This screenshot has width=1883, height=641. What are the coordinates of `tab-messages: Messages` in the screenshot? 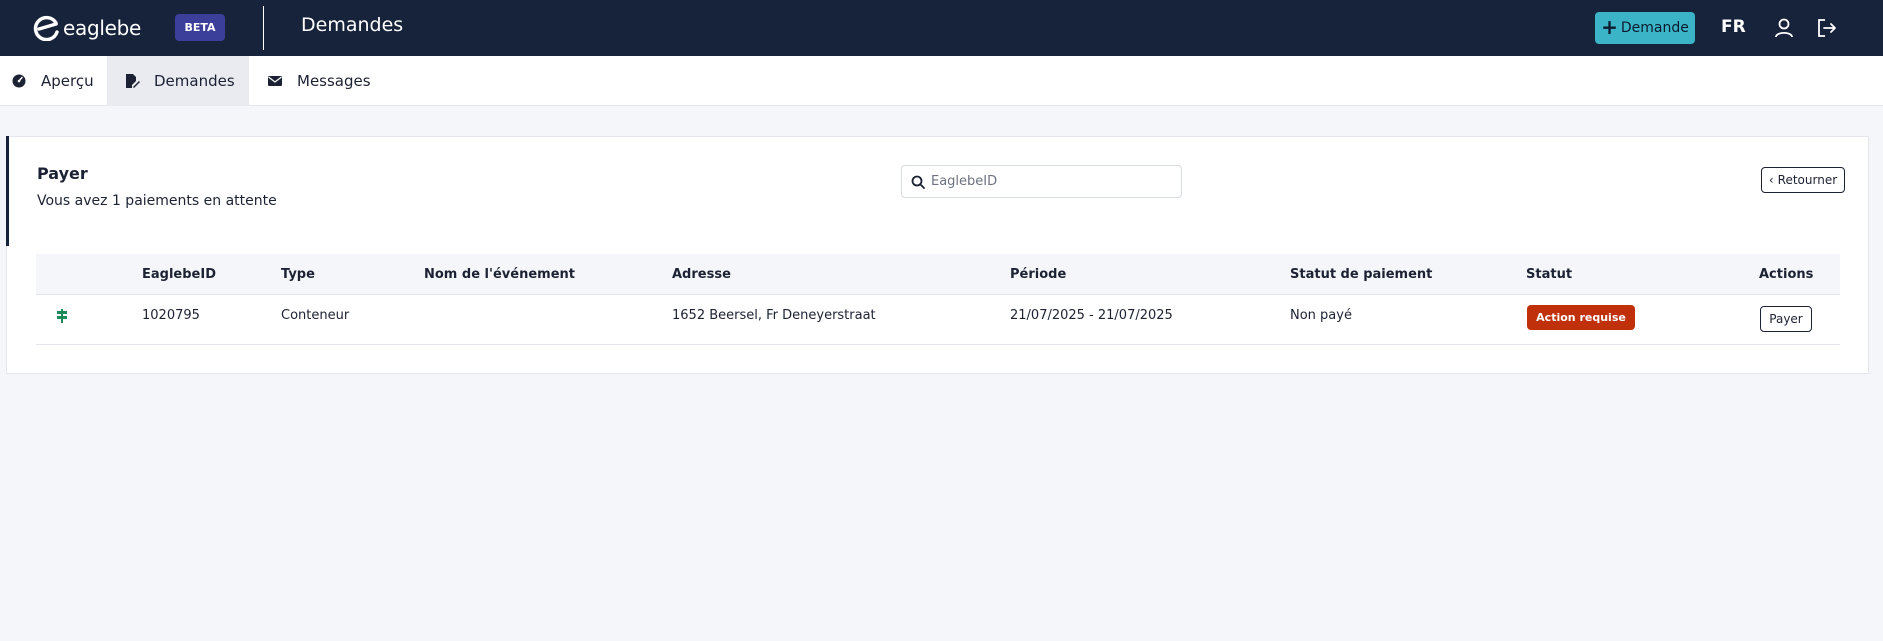 It's located at (314, 81).